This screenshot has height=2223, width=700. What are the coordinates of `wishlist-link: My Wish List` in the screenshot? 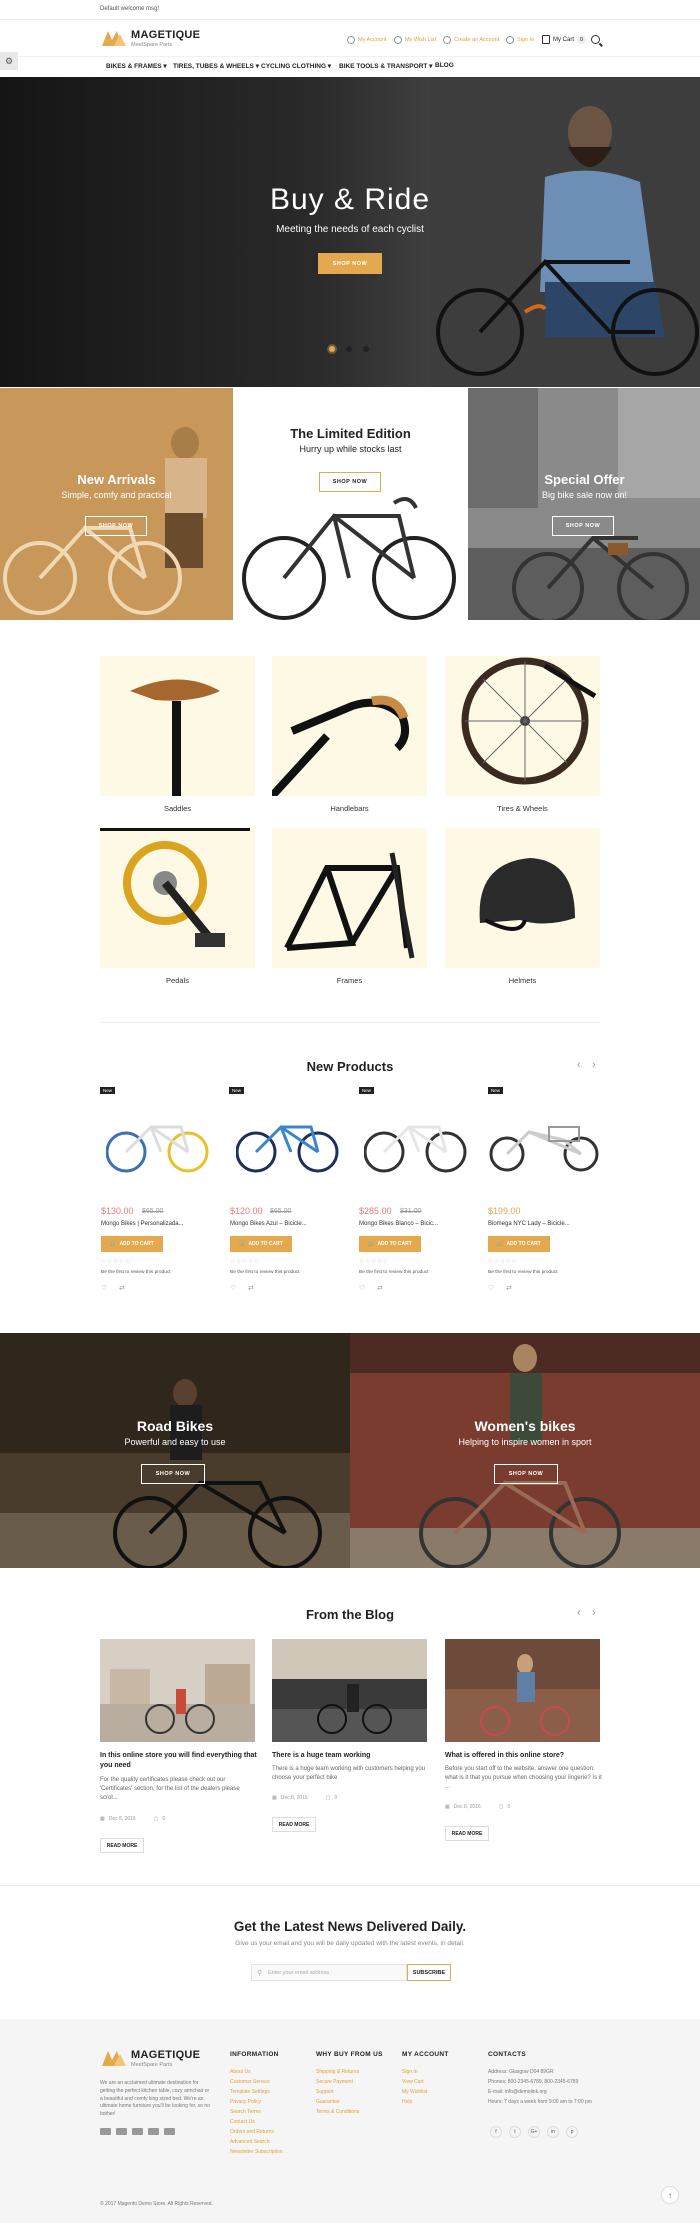 It's located at (415, 40).